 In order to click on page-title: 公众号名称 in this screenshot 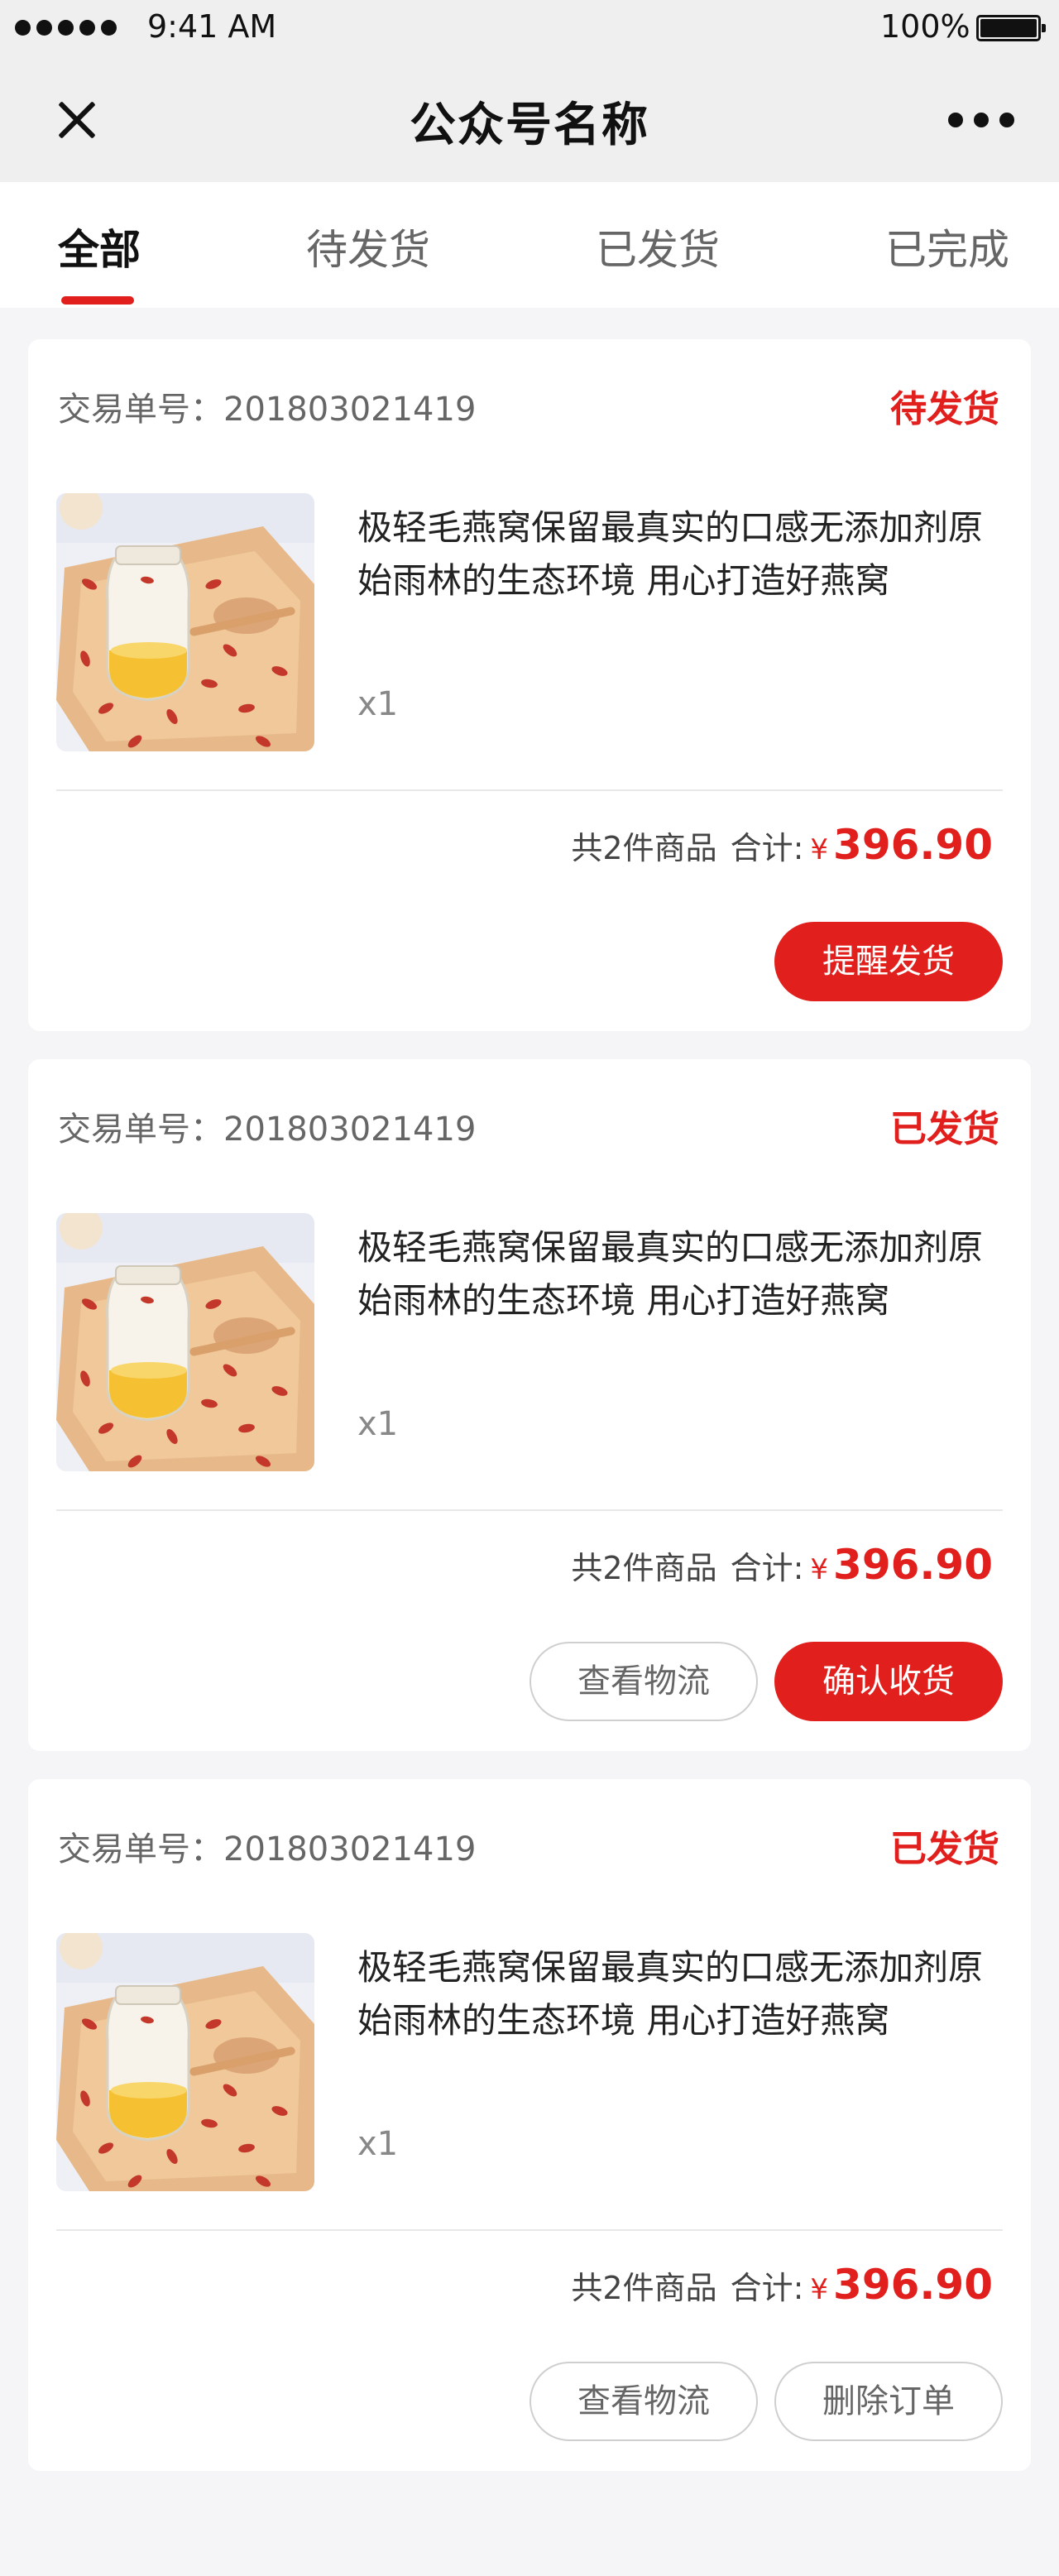, I will do `click(529, 125)`.